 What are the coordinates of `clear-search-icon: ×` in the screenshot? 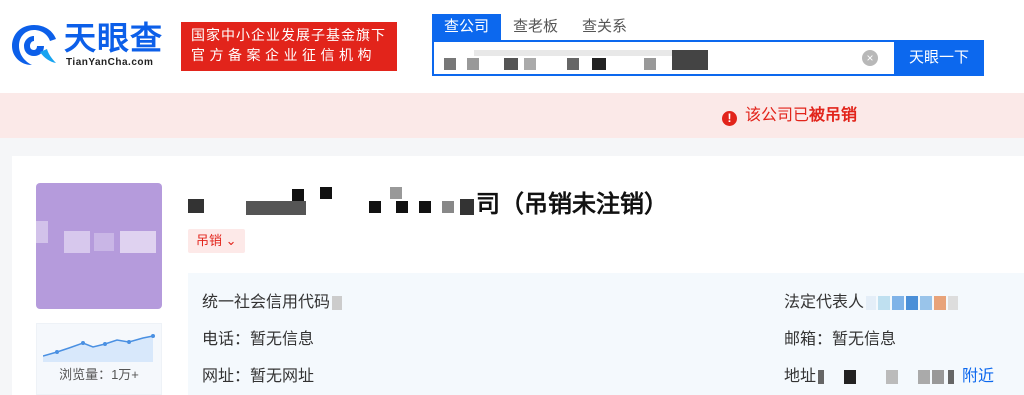 It's located at (870, 58).